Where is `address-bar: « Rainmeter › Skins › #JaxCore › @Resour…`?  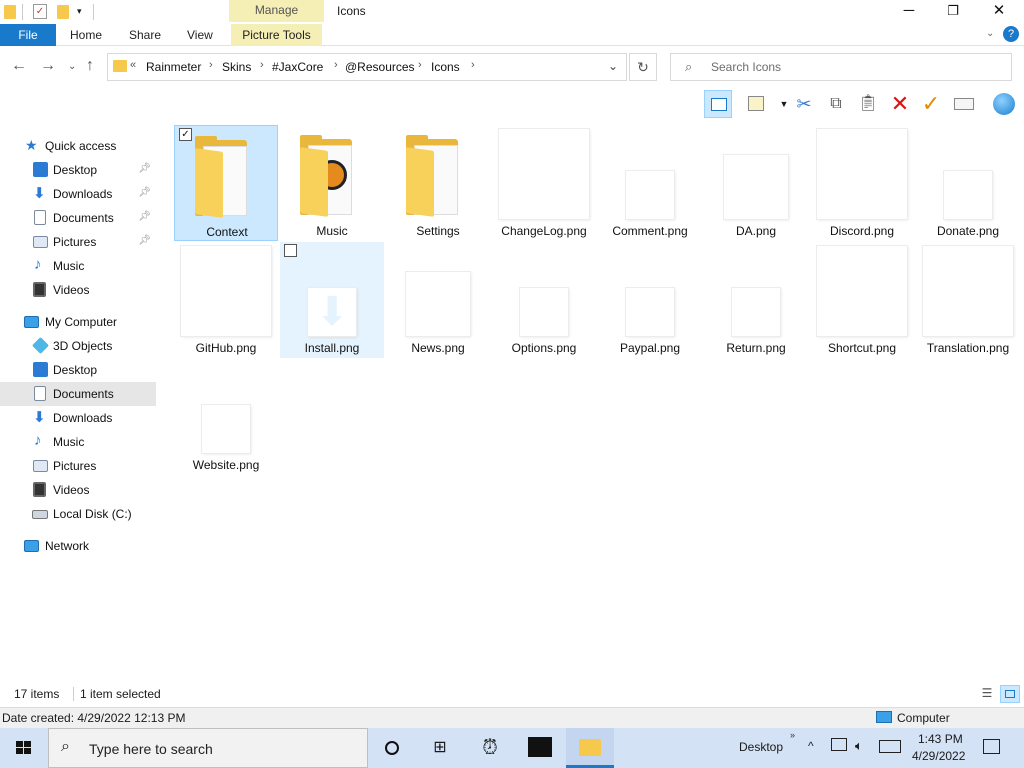 address-bar: « Rainmeter › Skins › #JaxCore › @Resour… is located at coordinates (367, 67).